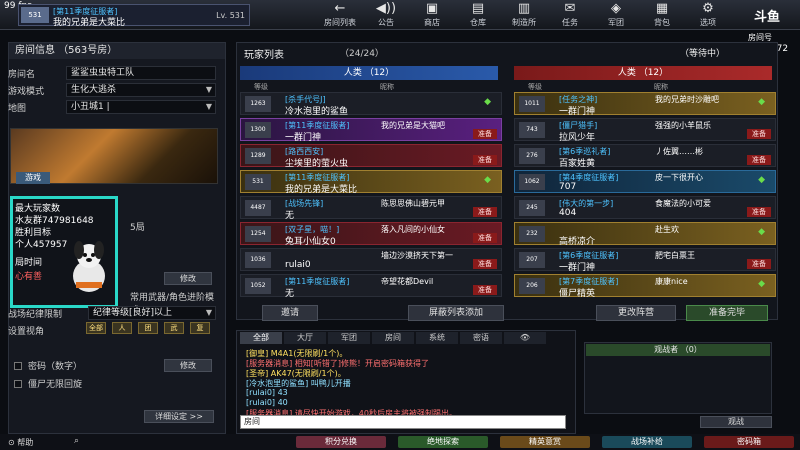 The image size is (800, 450). Describe the element at coordinates (478, 8) in the screenshot. I see `nav-icon: ▤` at that location.